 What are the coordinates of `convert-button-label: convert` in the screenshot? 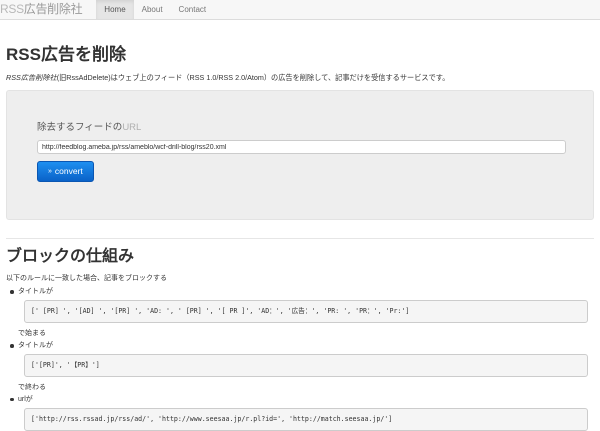 It's located at (68, 170).